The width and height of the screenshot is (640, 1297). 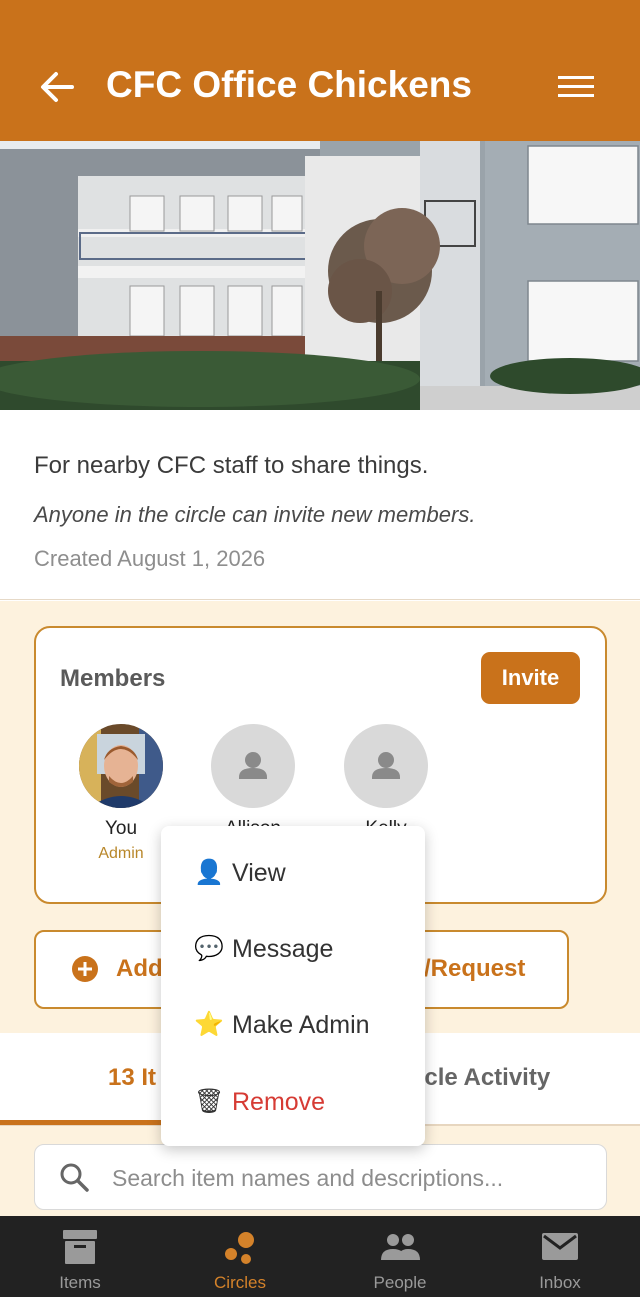 I want to click on search-icon, so click(x=74, y=1177).